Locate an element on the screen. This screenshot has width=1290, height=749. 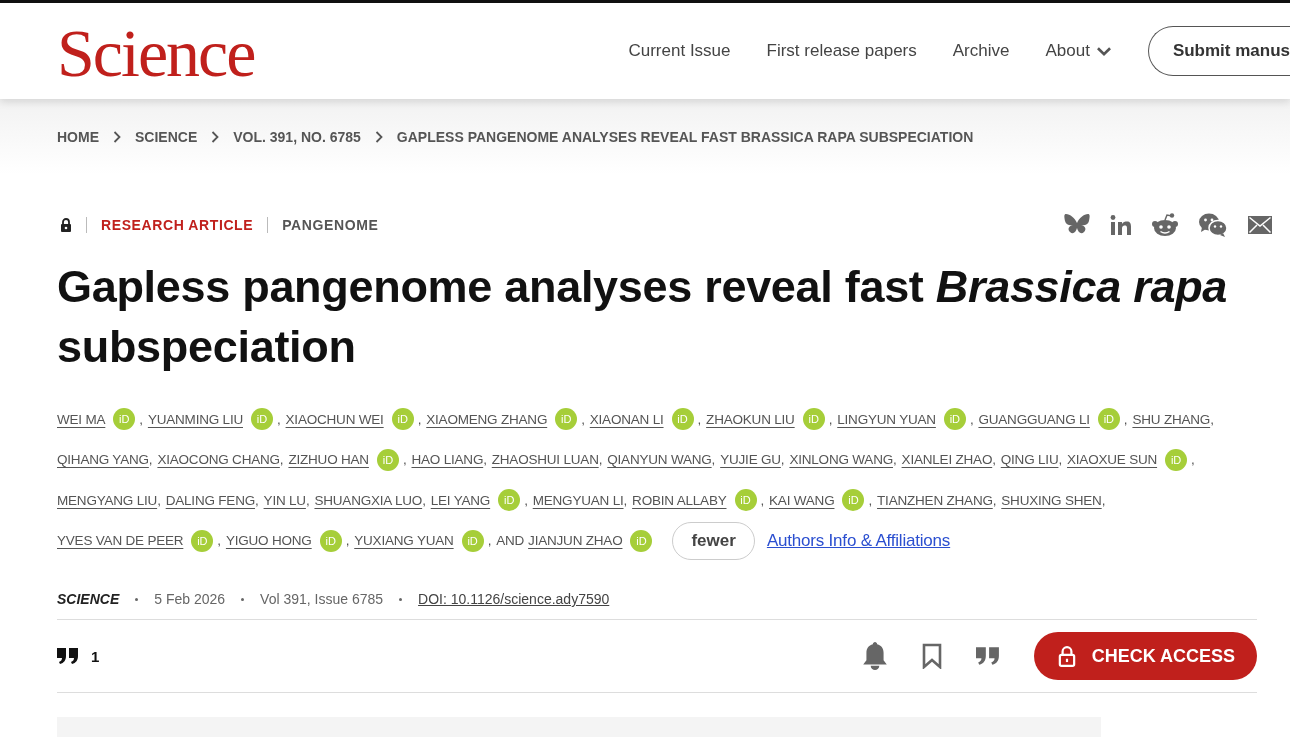
chat-bubbles-icon is located at coordinates (1213, 225).